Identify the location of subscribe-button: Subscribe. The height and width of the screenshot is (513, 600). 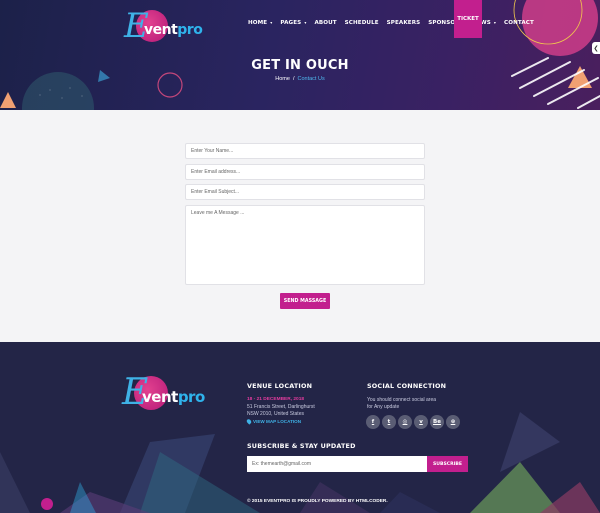
(447, 464).